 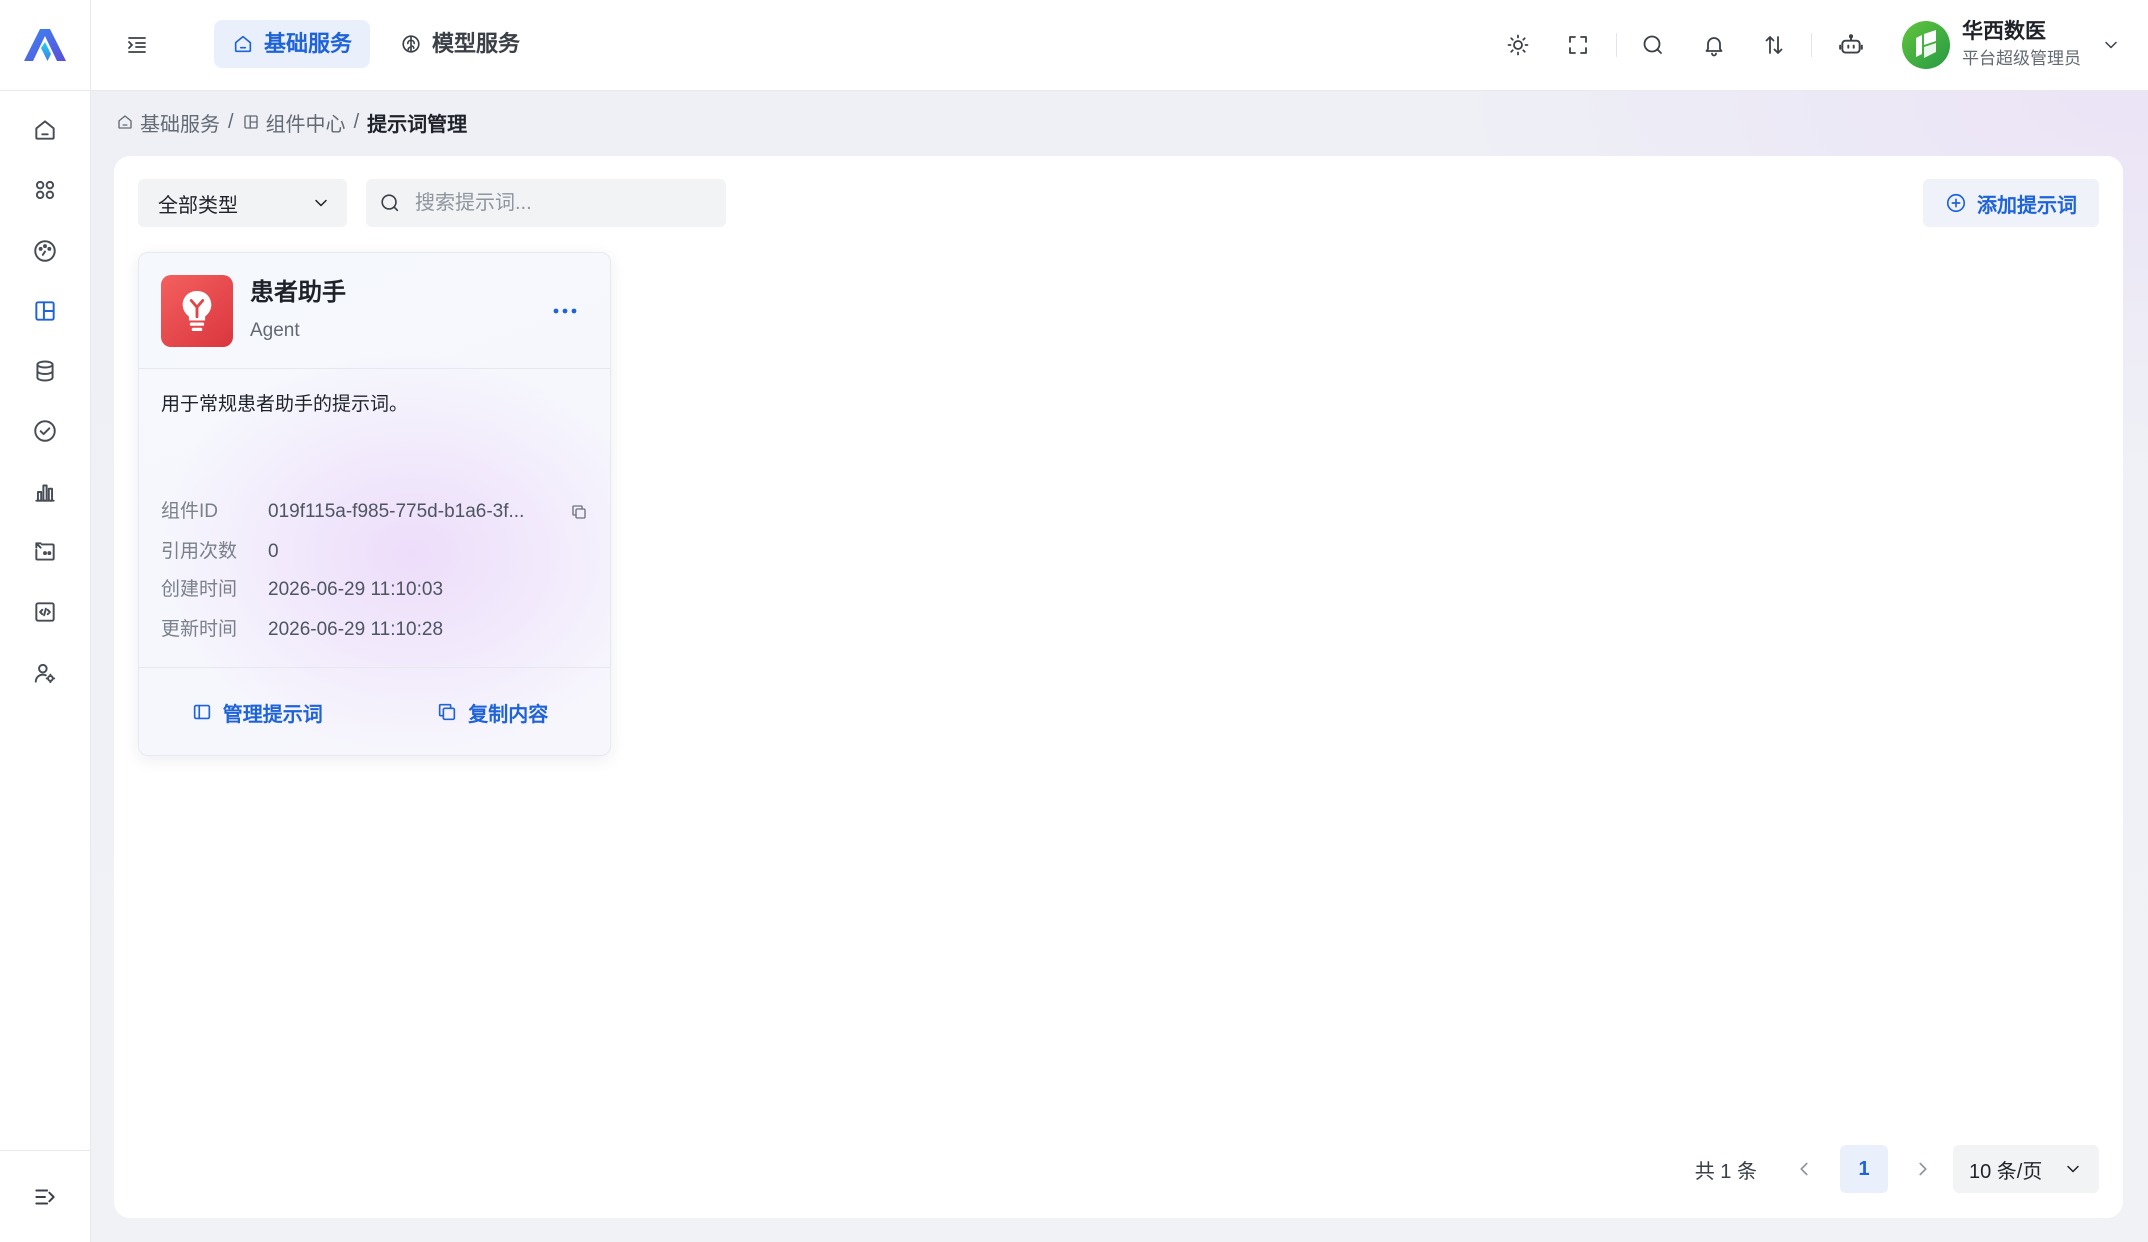 I want to click on copy-id-button, so click(x=579, y=512).